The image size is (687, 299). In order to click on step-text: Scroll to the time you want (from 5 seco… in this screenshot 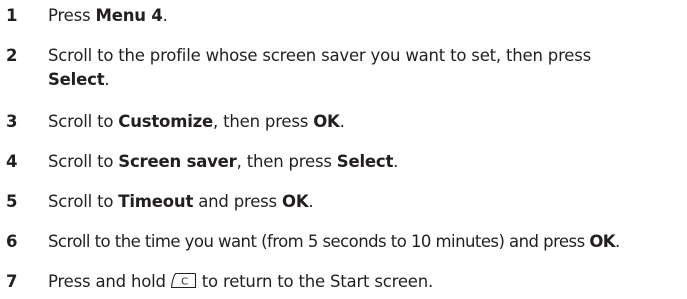, I will do `click(363, 242)`.